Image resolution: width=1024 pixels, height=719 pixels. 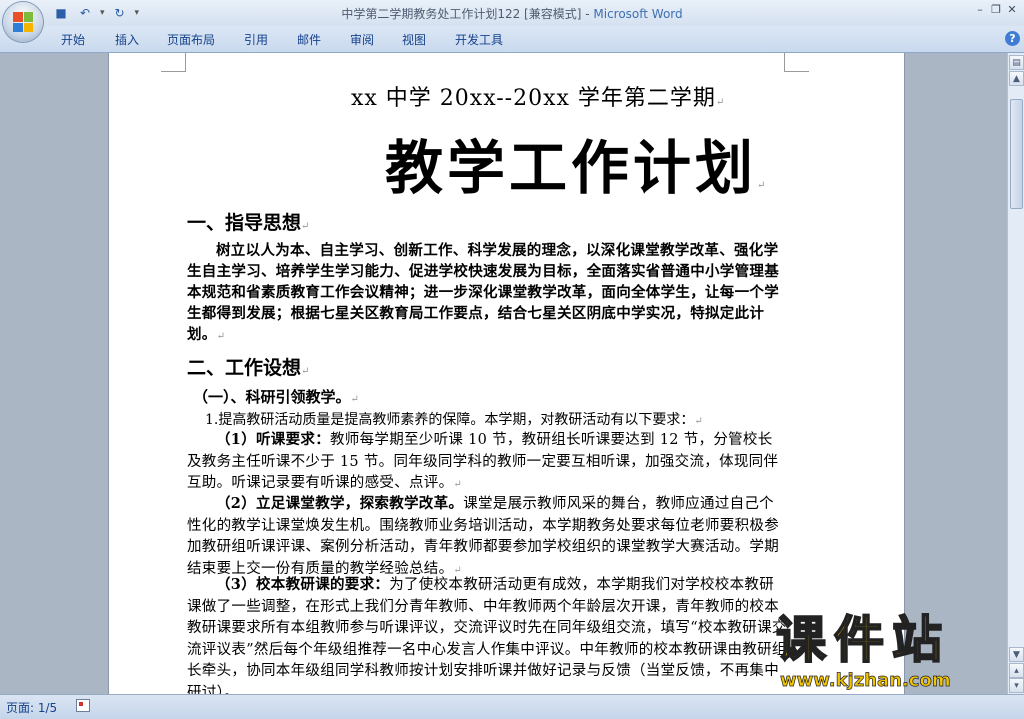 I want to click on office-button, so click(x=23, y=22).